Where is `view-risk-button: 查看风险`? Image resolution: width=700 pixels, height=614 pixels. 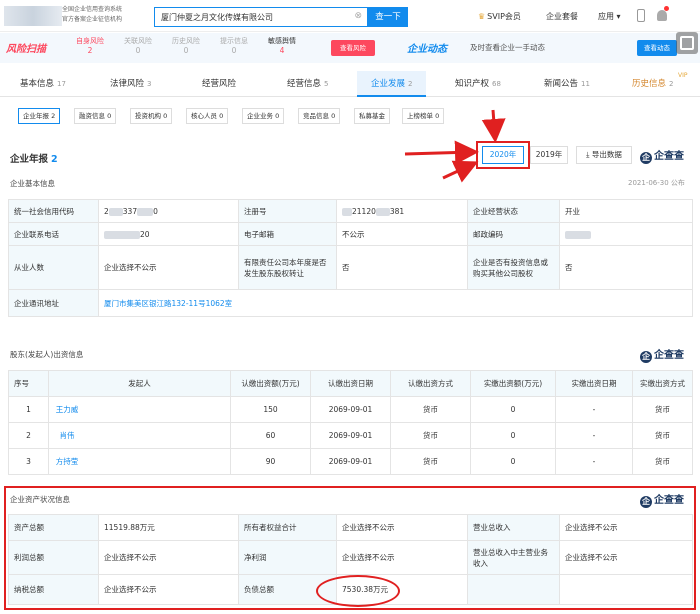 view-risk-button: 查看风险 is located at coordinates (353, 48).